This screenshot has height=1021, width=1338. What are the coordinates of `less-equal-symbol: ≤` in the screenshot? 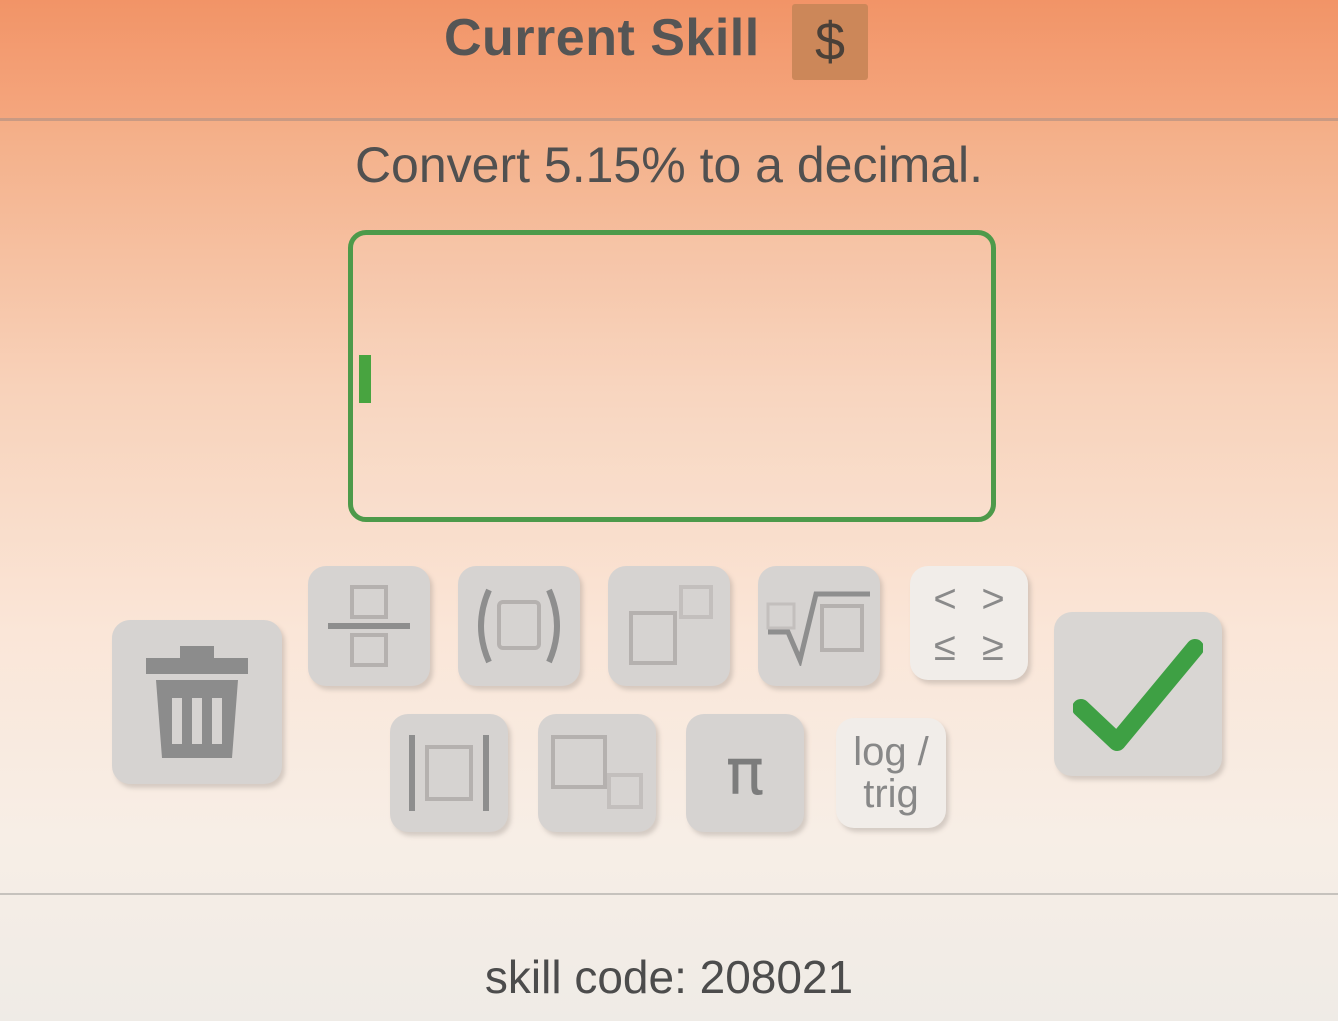 It's located at (945, 647).